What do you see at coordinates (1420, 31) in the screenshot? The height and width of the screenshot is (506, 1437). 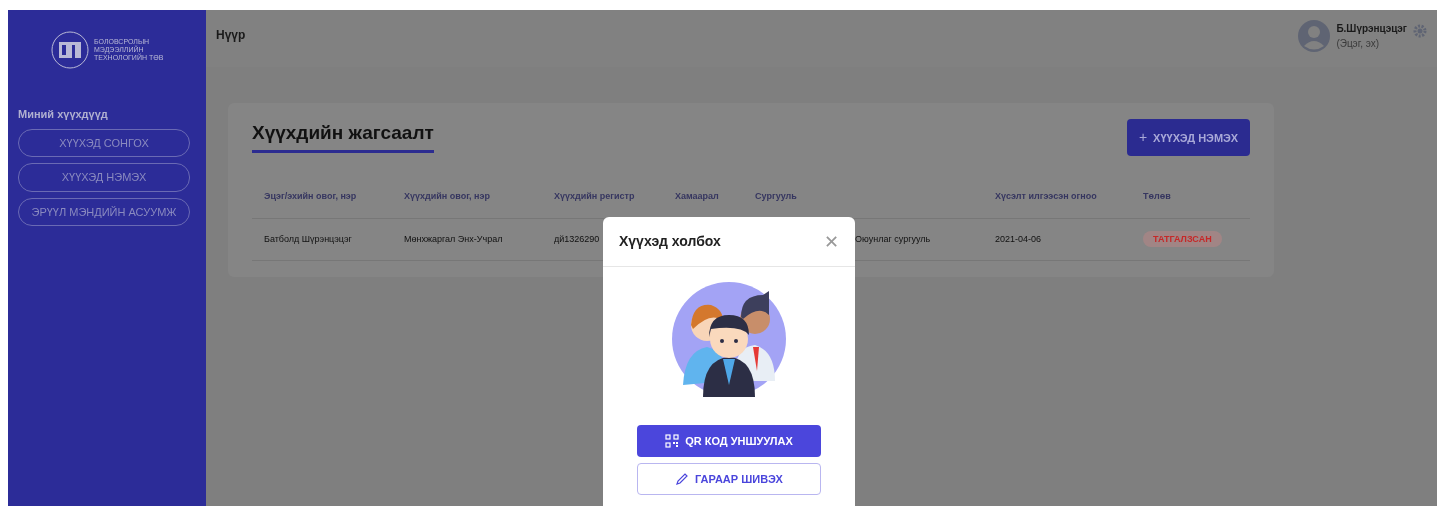 I see `settings-icon` at bounding box center [1420, 31].